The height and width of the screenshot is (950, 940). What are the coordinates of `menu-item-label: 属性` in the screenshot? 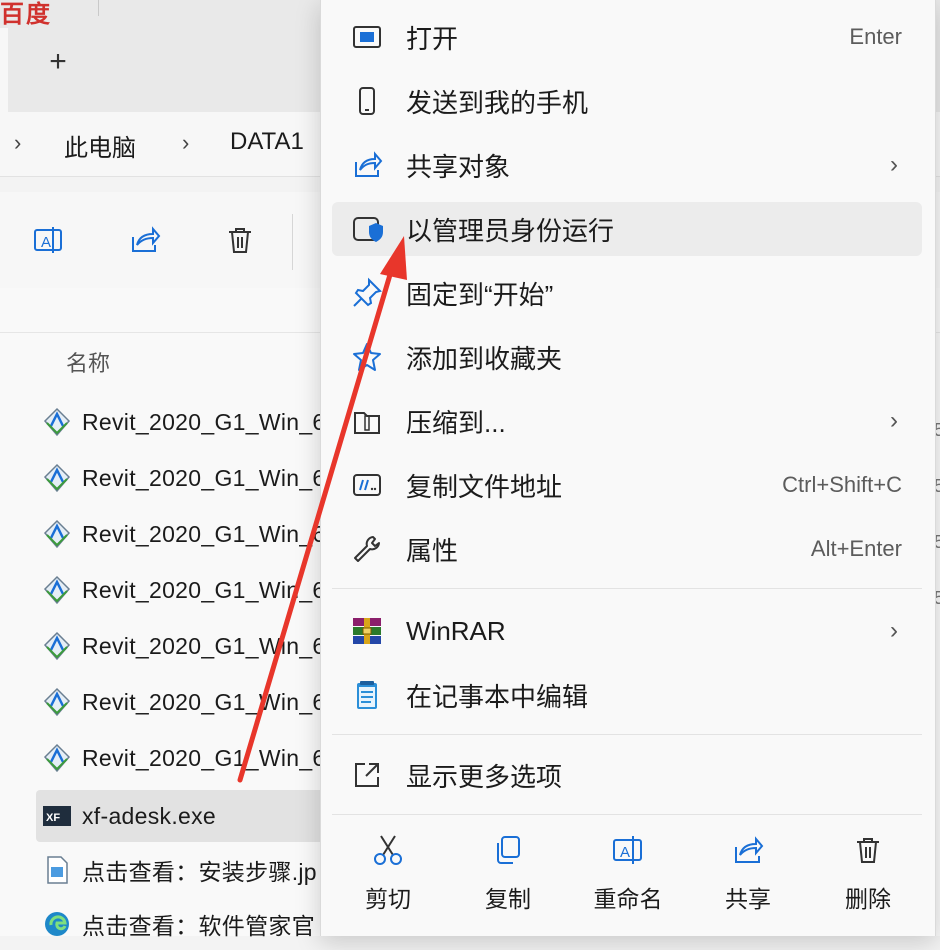 It's located at (432, 550).